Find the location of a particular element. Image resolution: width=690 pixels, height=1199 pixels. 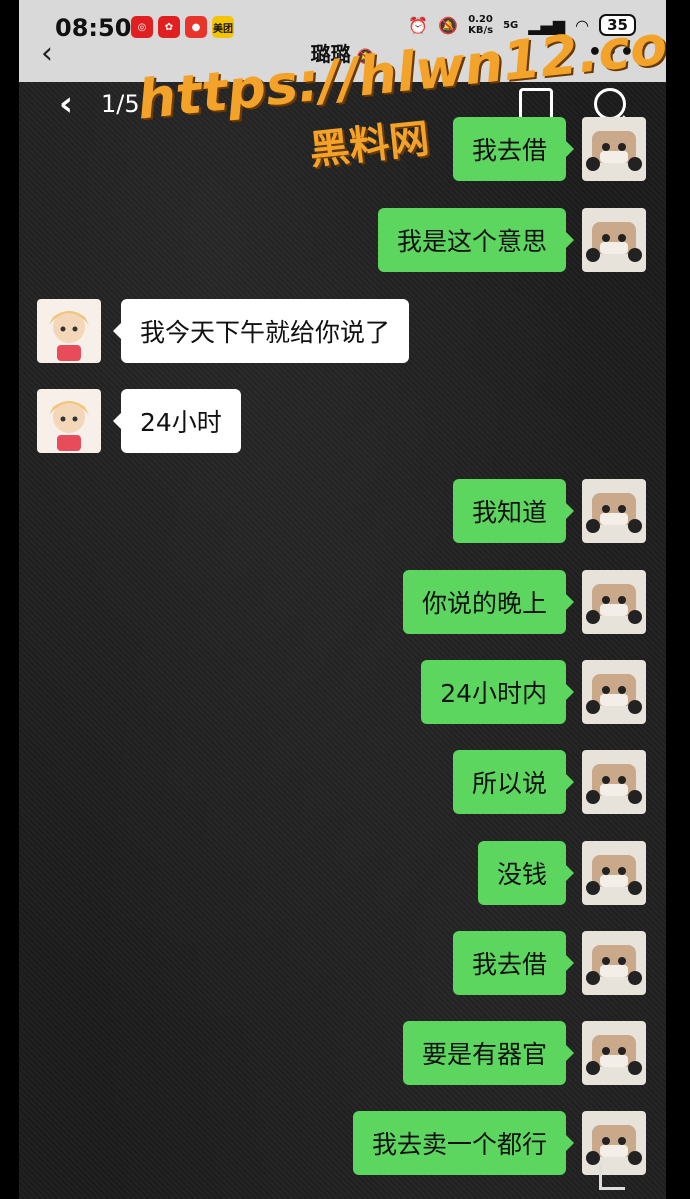

message-row: 24小时内 is located at coordinates (342, 691).